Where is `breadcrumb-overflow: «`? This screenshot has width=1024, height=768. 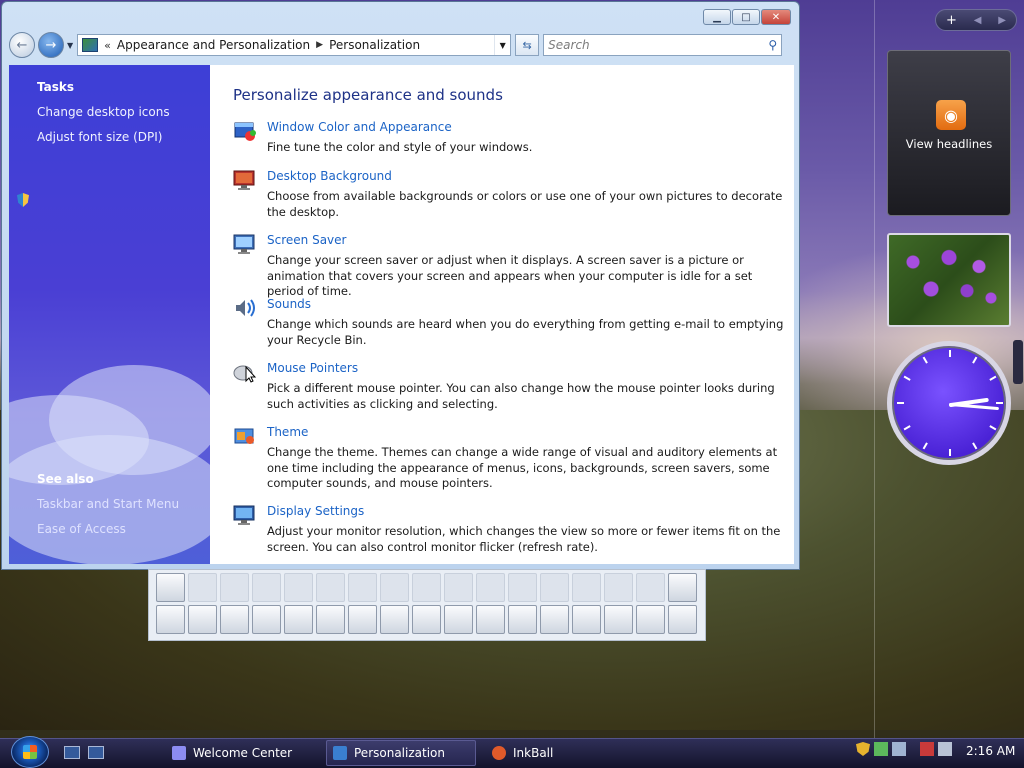 breadcrumb-overflow: « is located at coordinates (107, 45).